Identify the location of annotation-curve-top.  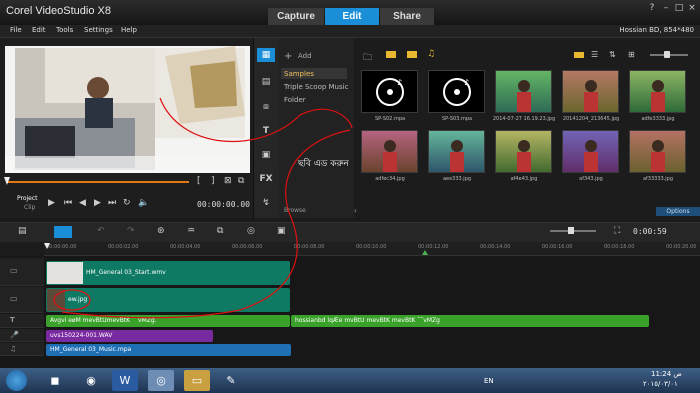
(256, 120).